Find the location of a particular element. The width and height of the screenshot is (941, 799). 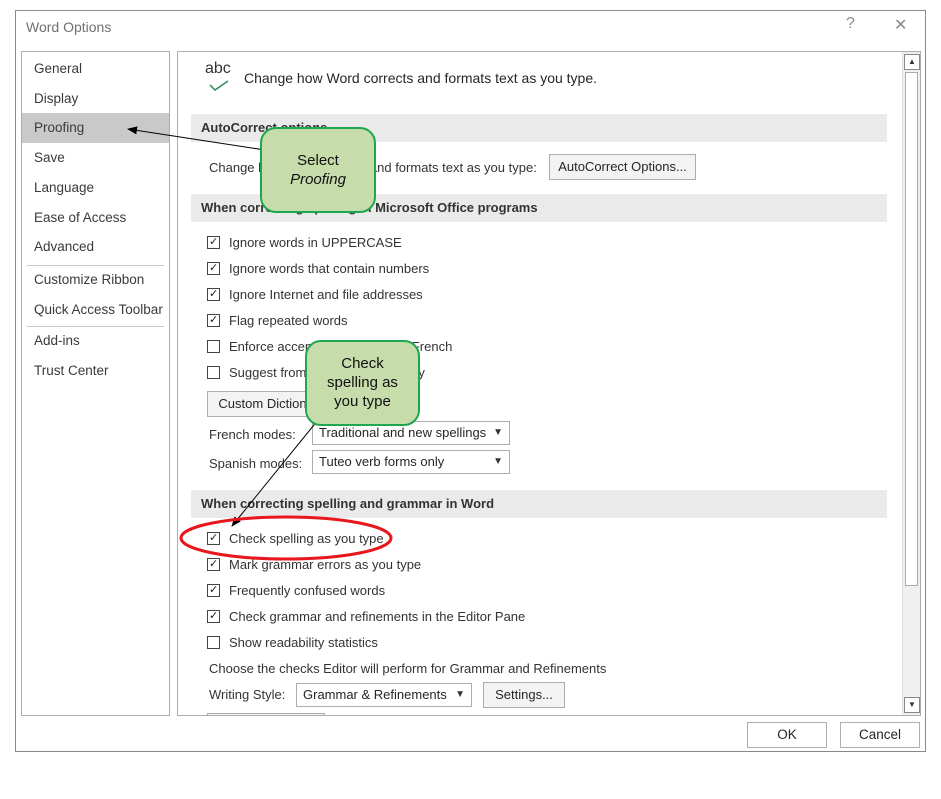

checkbox-label: Ignore words that contain numbers is located at coordinates (329, 268).